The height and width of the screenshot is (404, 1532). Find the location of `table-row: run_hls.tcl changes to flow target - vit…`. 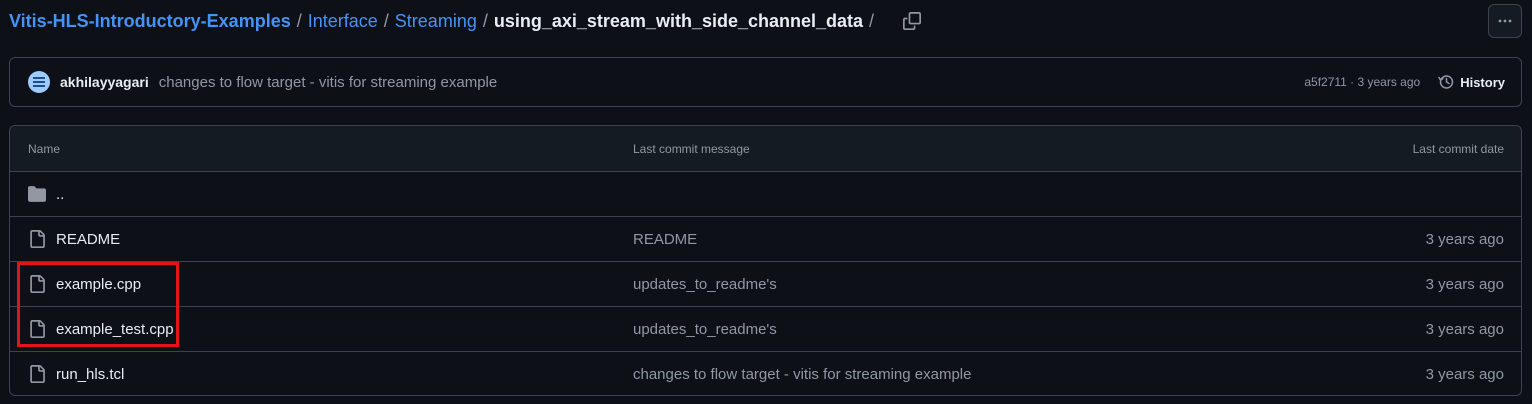

table-row: run_hls.tcl changes to flow target - vit… is located at coordinates (765, 373).